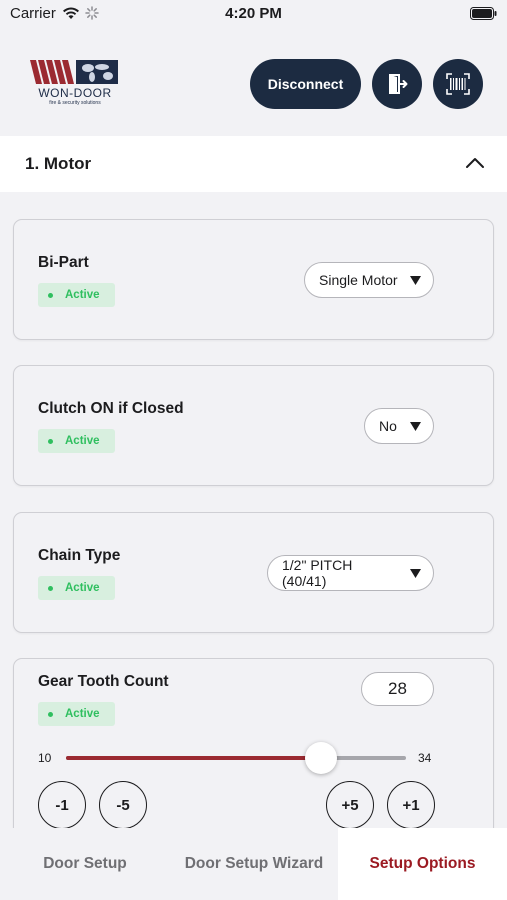 This screenshot has height=900, width=507. Describe the element at coordinates (253, 425) in the screenshot. I see `clutch-card: Clutch ON if Closed Active No` at that location.